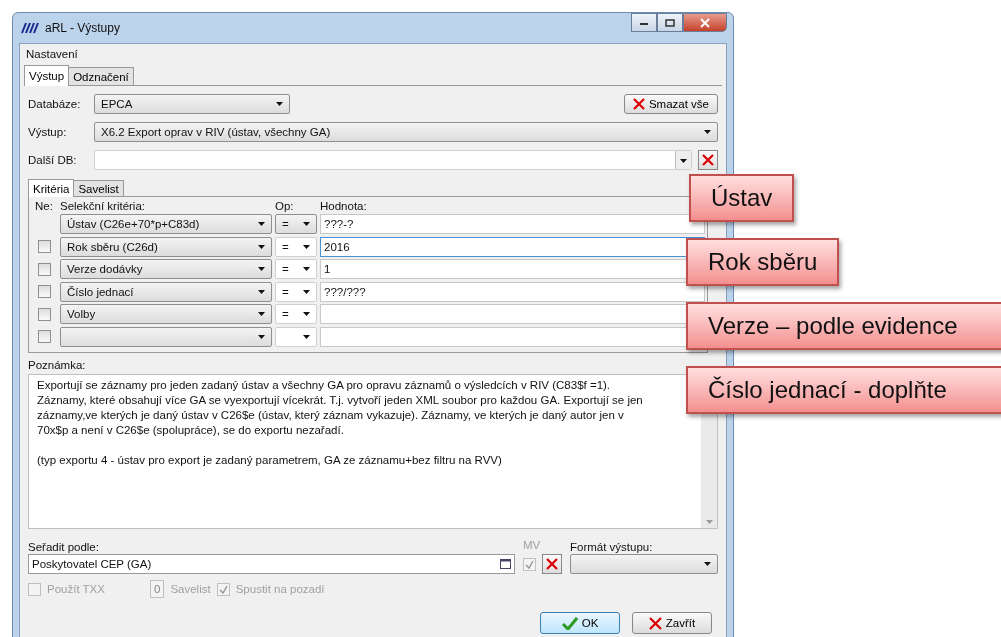 The height and width of the screenshot is (637, 1001). I want to click on criterion-dropdown: Rok sběru (C26d), so click(166, 246).